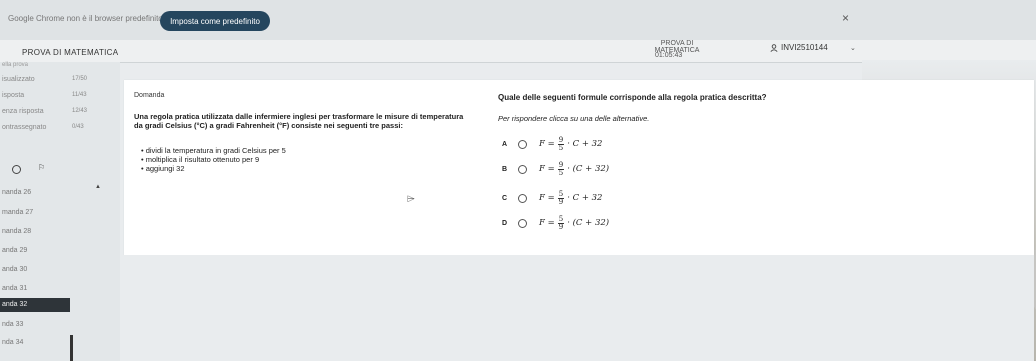 The image size is (1036, 361). I want to click on question-label: Domanda, so click(149, 95).